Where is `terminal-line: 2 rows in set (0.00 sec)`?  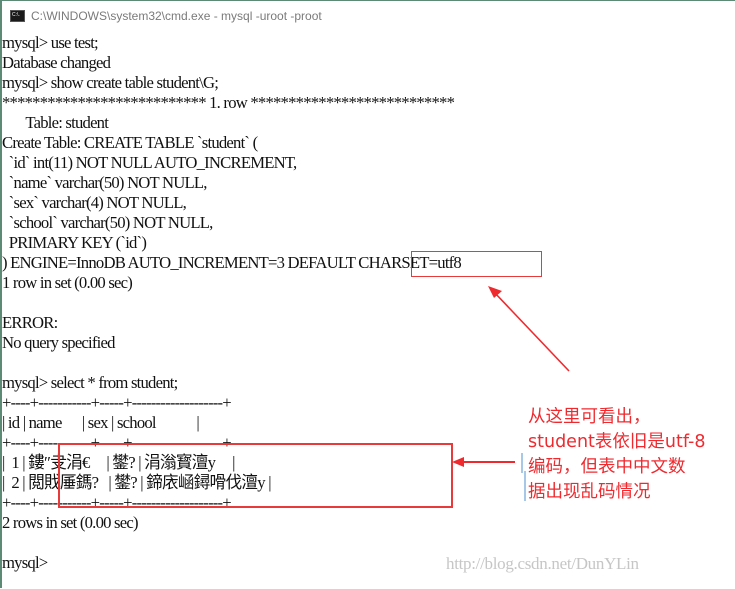 terminal-line: 2 rows in set (0.00 sec) is located at coordinates (70, 522).